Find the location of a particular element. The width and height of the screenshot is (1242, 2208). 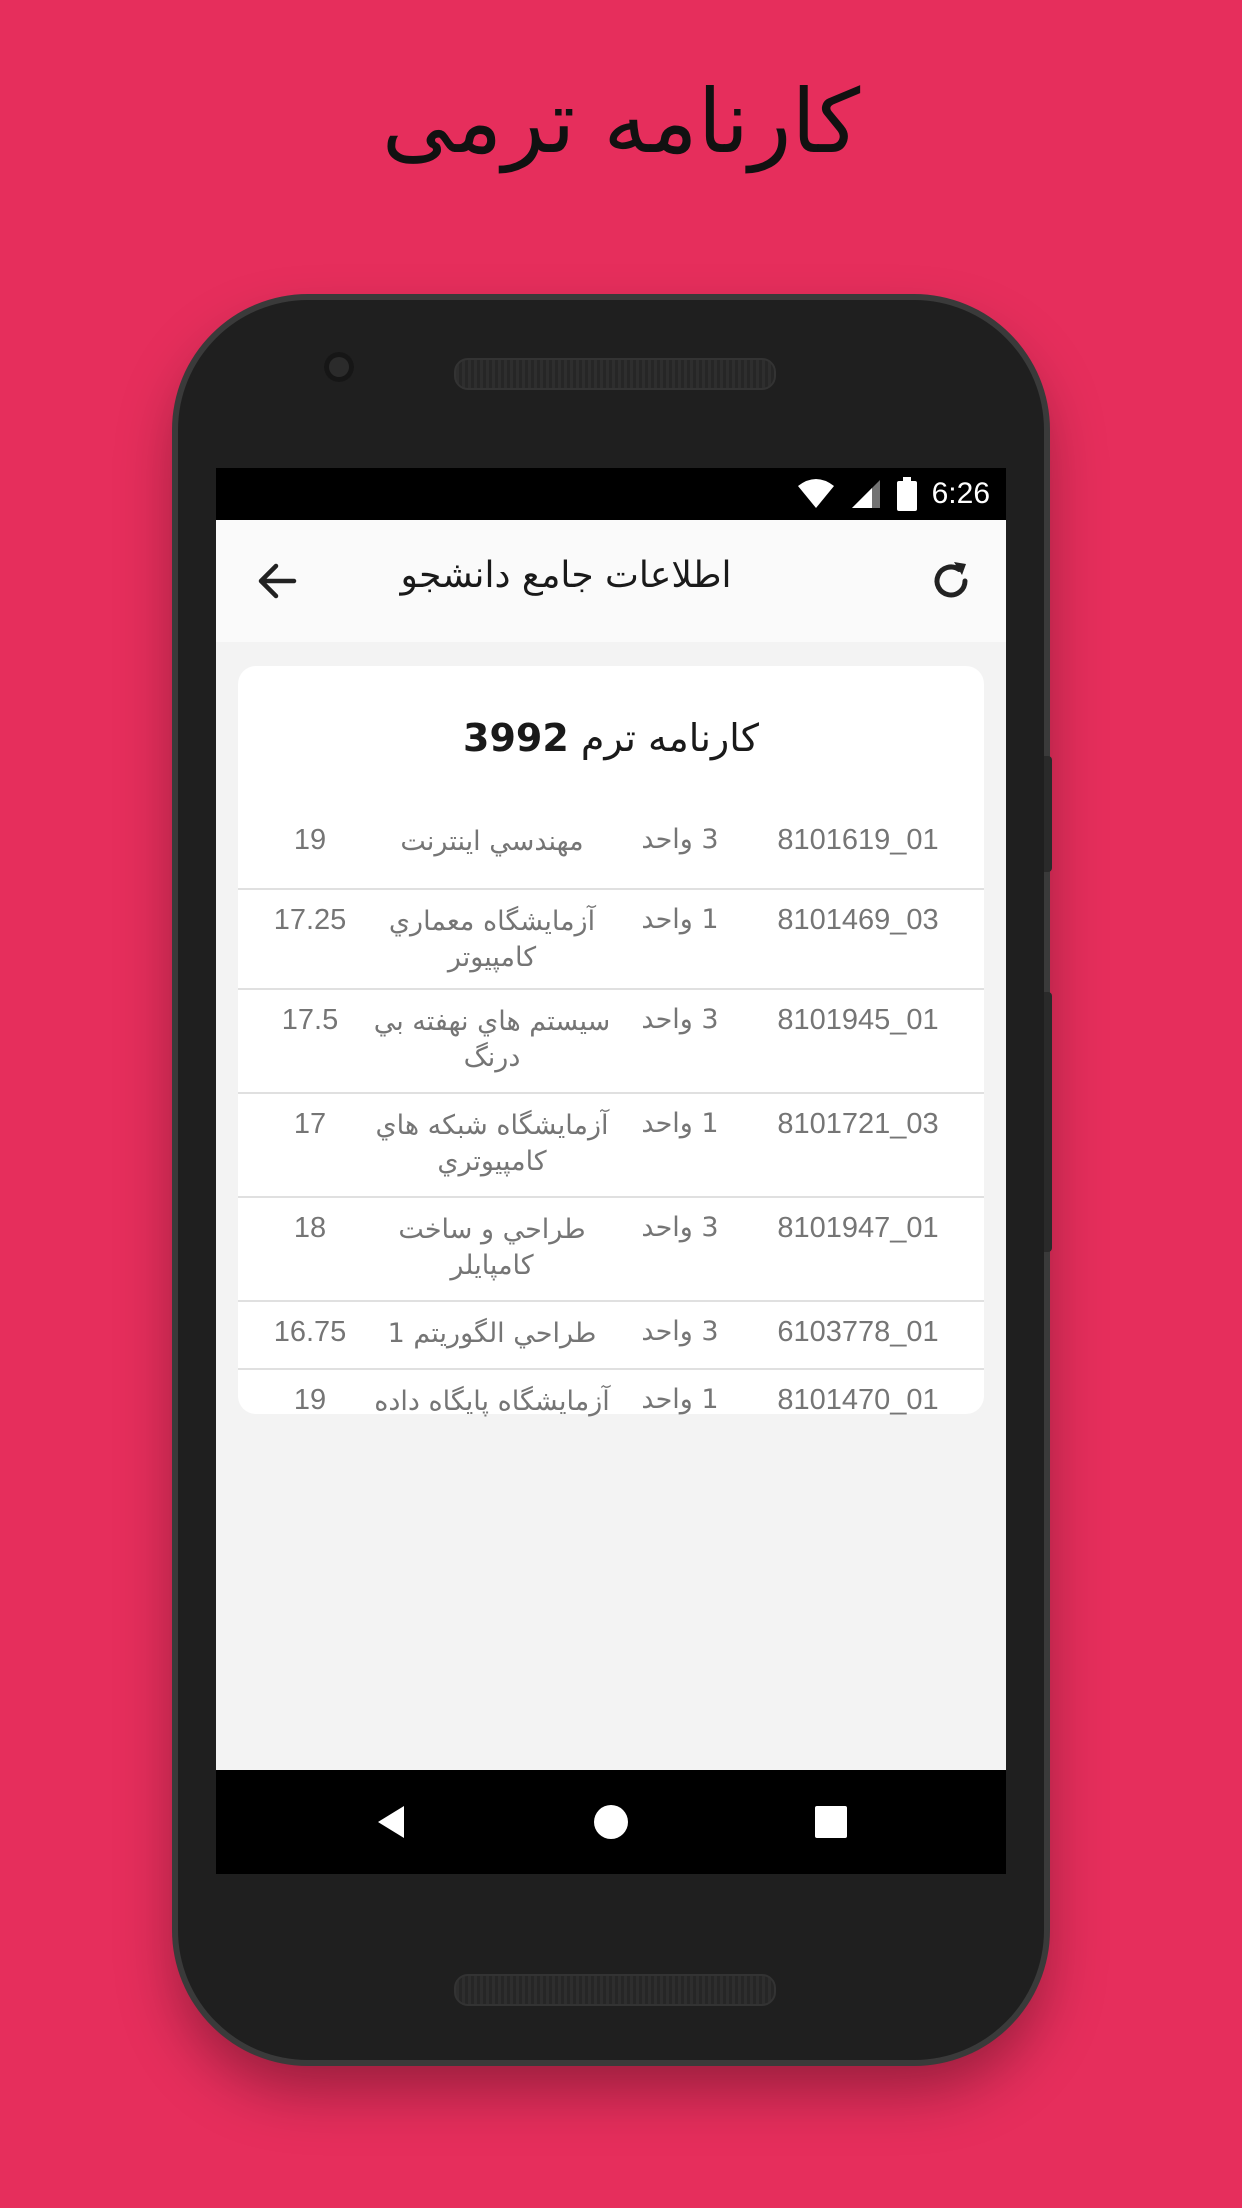

table-row: 19 مهندسي اينترنت 3 واحد 8101619_01 is located at coordinates (611, 857).